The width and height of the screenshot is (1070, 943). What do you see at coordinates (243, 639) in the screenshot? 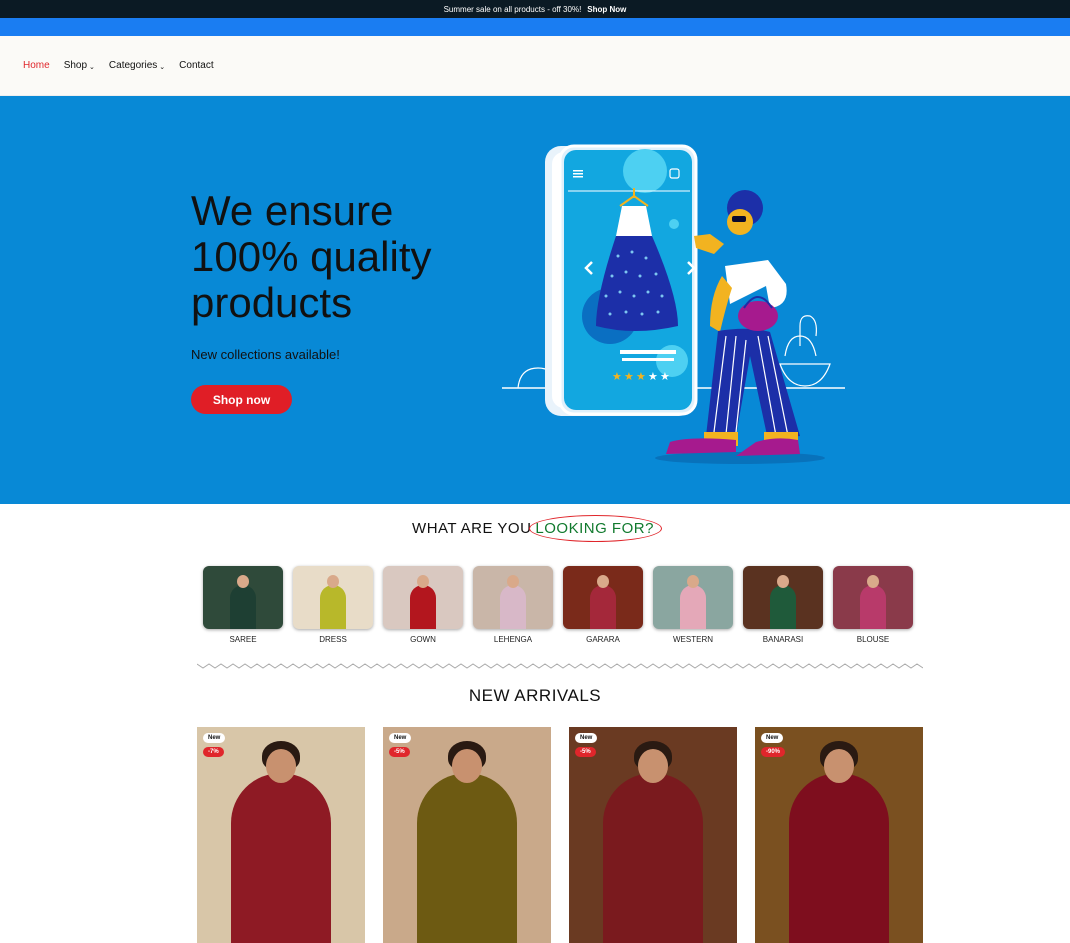
I see `category-label: SAREE` at bounding box center [243, 639].